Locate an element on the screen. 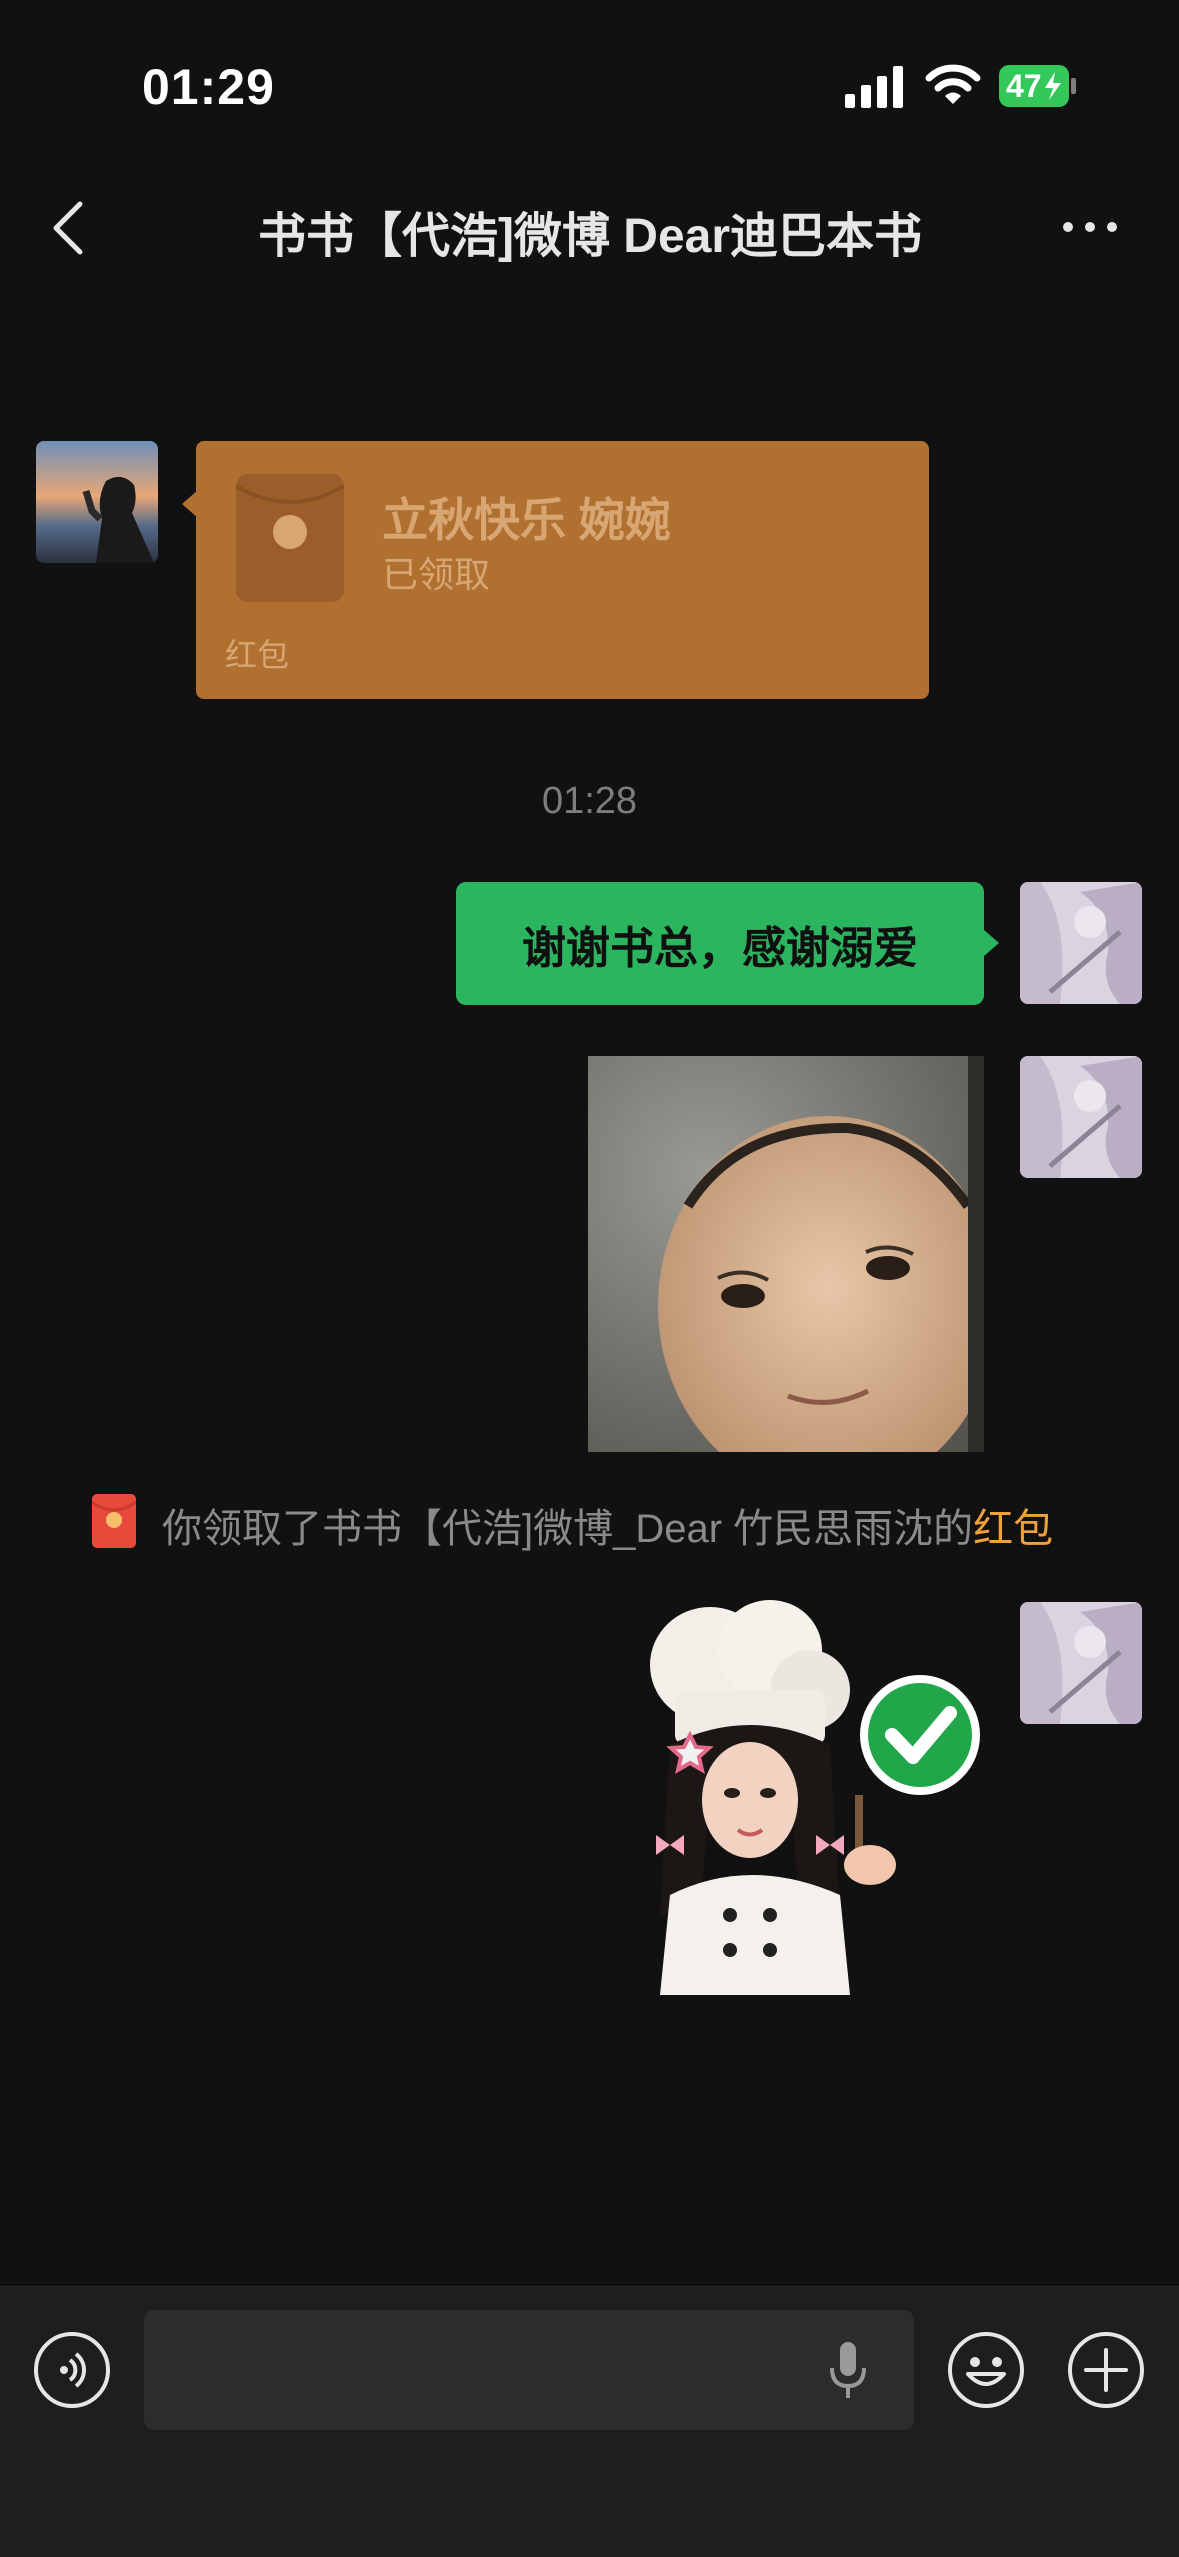 Image resolution: width=1179 pixels, height=2557 pixels. red-packet-label: 红包 is located at coordinates (257, 655).